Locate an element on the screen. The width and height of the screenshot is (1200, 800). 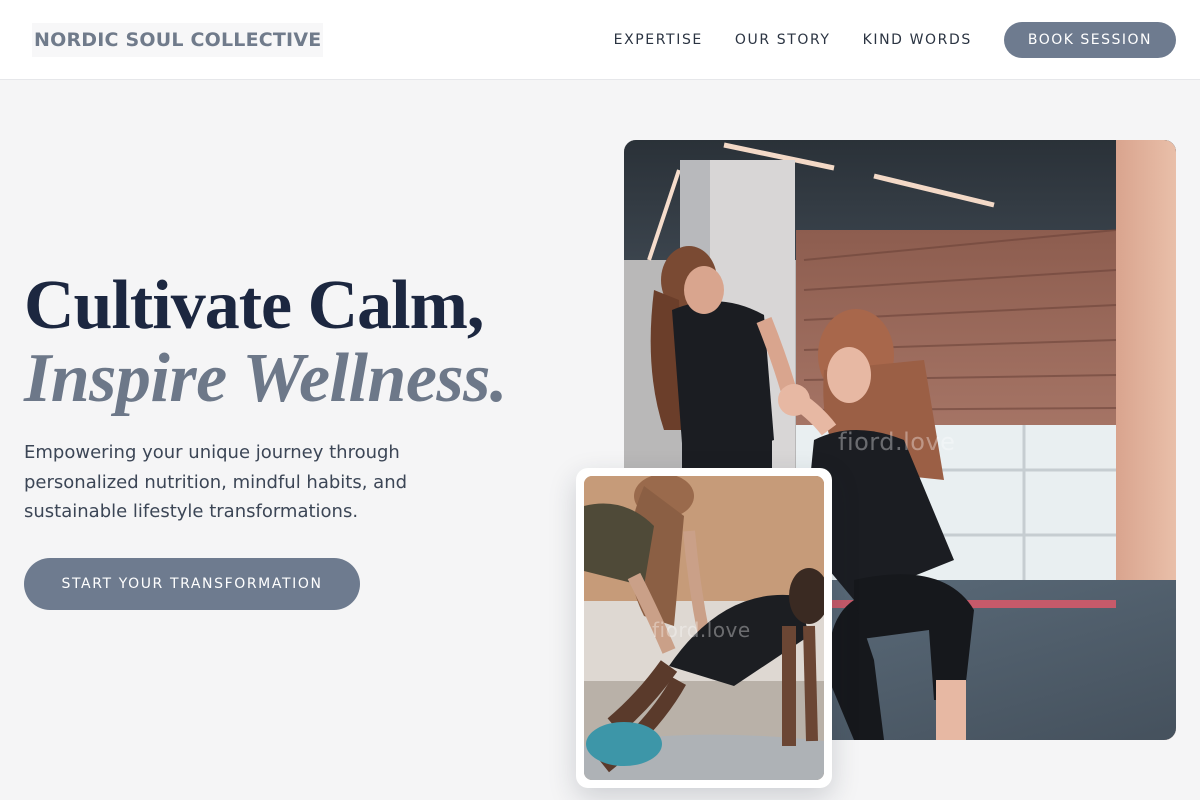
hero-photo-secondary: fiord.love is located at coordinates (704, 628).